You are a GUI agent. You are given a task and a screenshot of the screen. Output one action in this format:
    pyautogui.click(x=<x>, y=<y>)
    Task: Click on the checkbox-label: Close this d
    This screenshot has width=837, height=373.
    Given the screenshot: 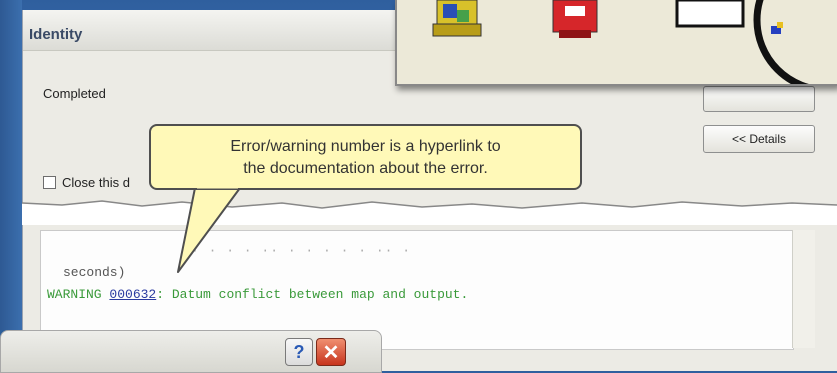 What is the action you would take?
    pyautogui.click(x=96, y=182)
    